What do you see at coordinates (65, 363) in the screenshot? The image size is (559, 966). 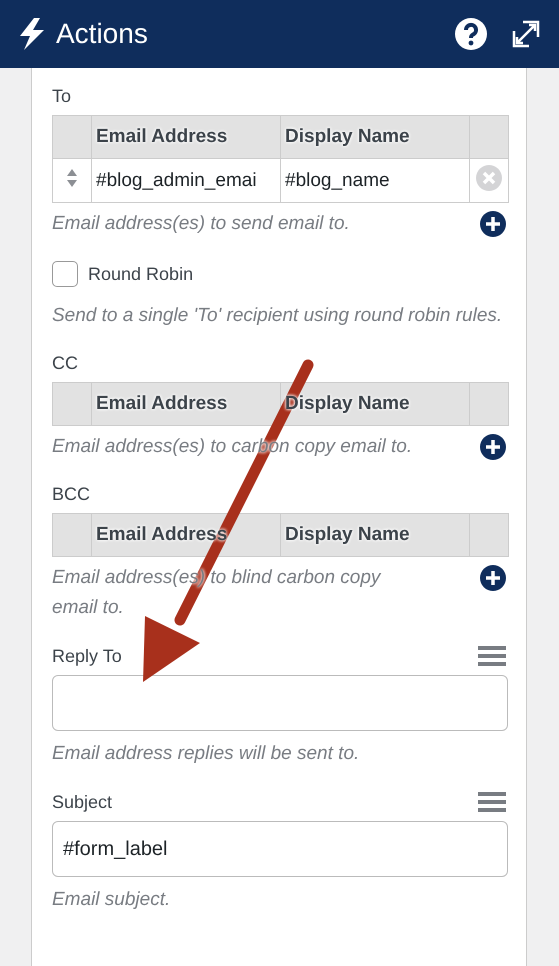 I see `field-label: CC` at bounding box center [65, 363].